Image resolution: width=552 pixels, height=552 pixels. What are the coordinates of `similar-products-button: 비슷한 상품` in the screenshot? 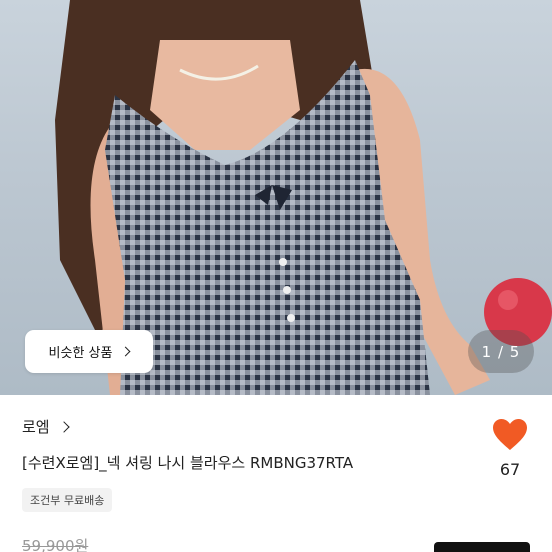 It's located at (89, 351).